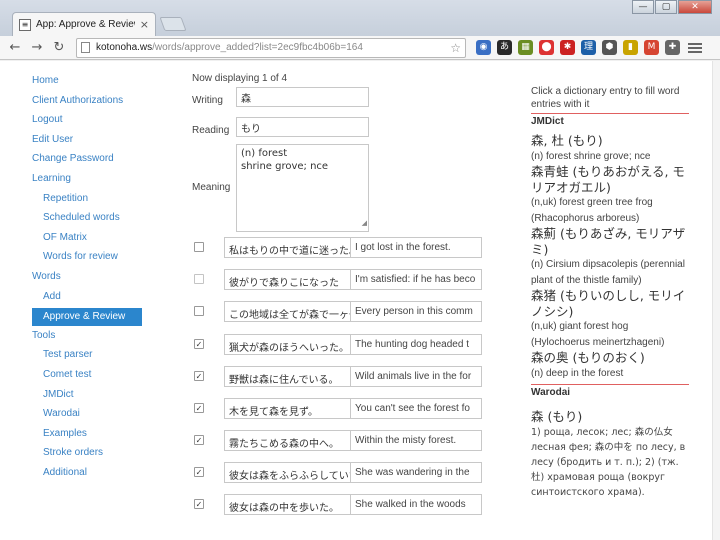 The image size is (720, 540). I want to click on close-window-button: ✕, so click(695, 7).